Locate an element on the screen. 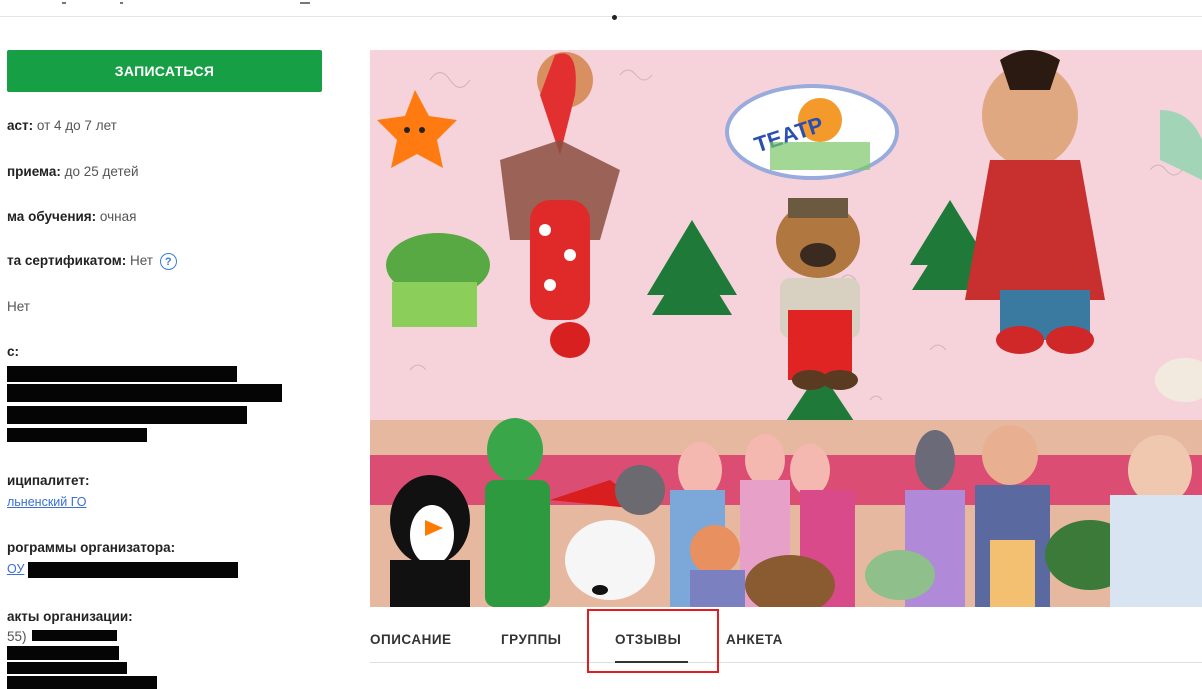  tab-questionnaire: АНКЕТА is located at coordinates (754, 639).